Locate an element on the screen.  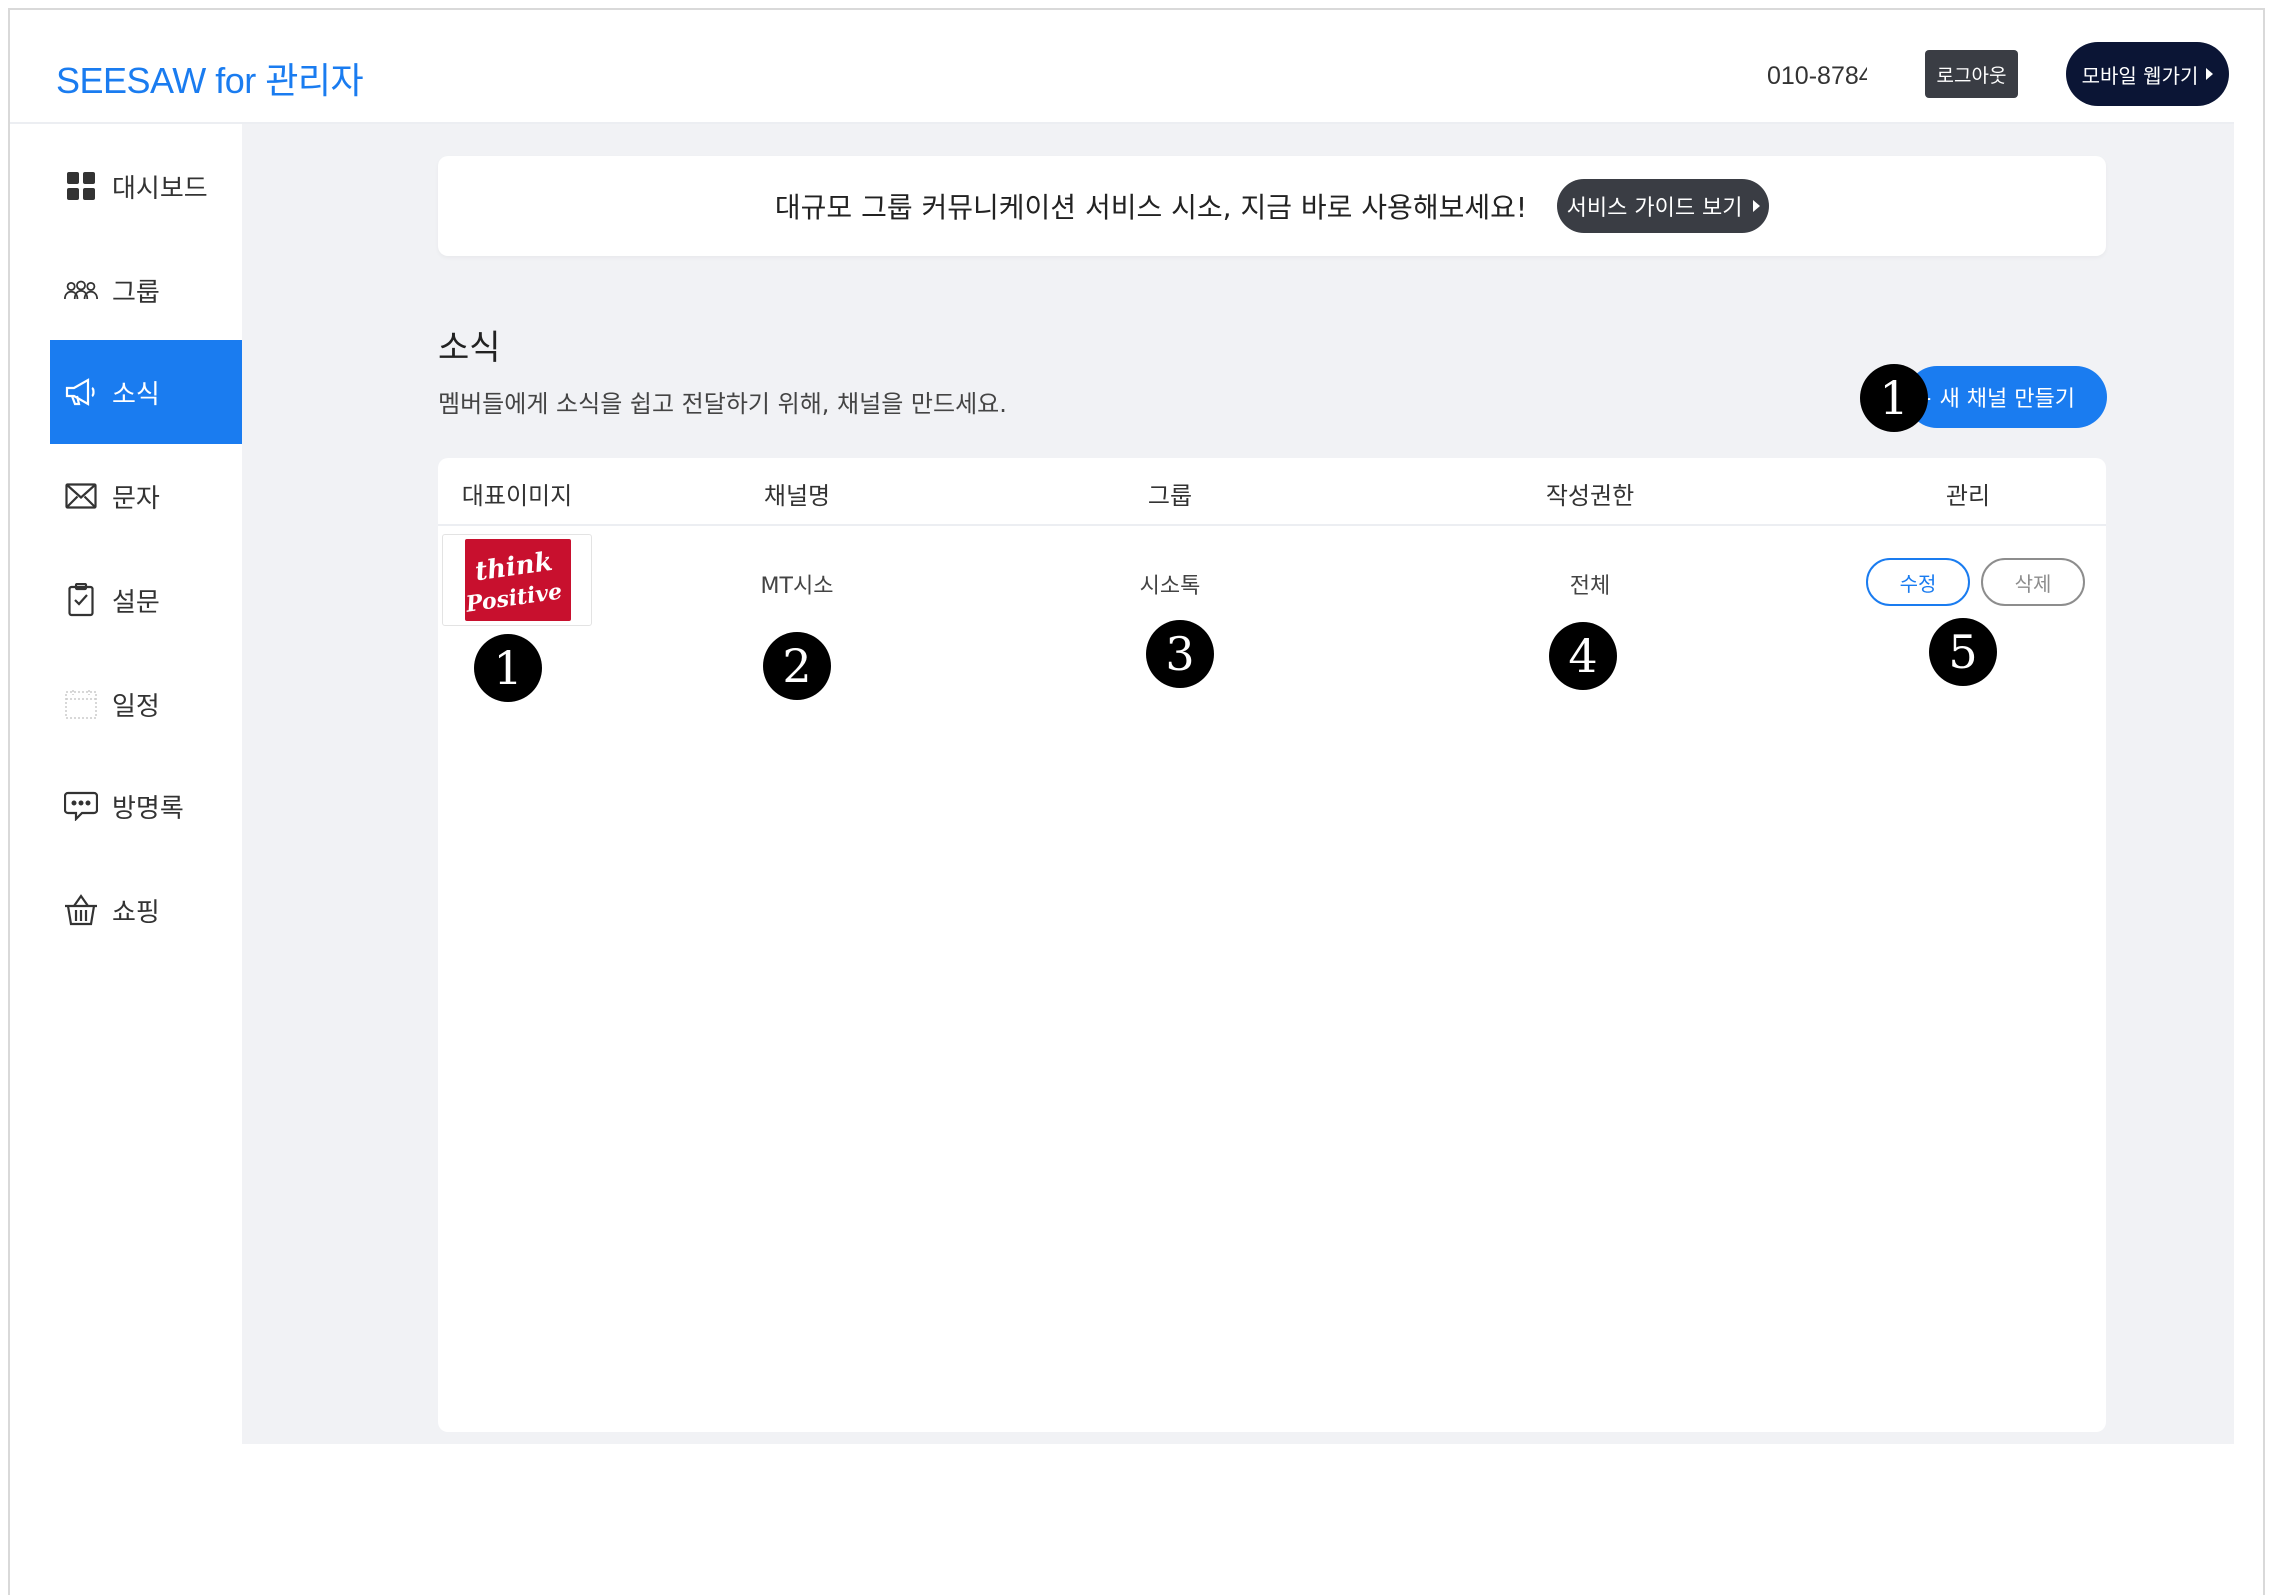
edit-label: 수정 is located at coordinates (1918, 583).